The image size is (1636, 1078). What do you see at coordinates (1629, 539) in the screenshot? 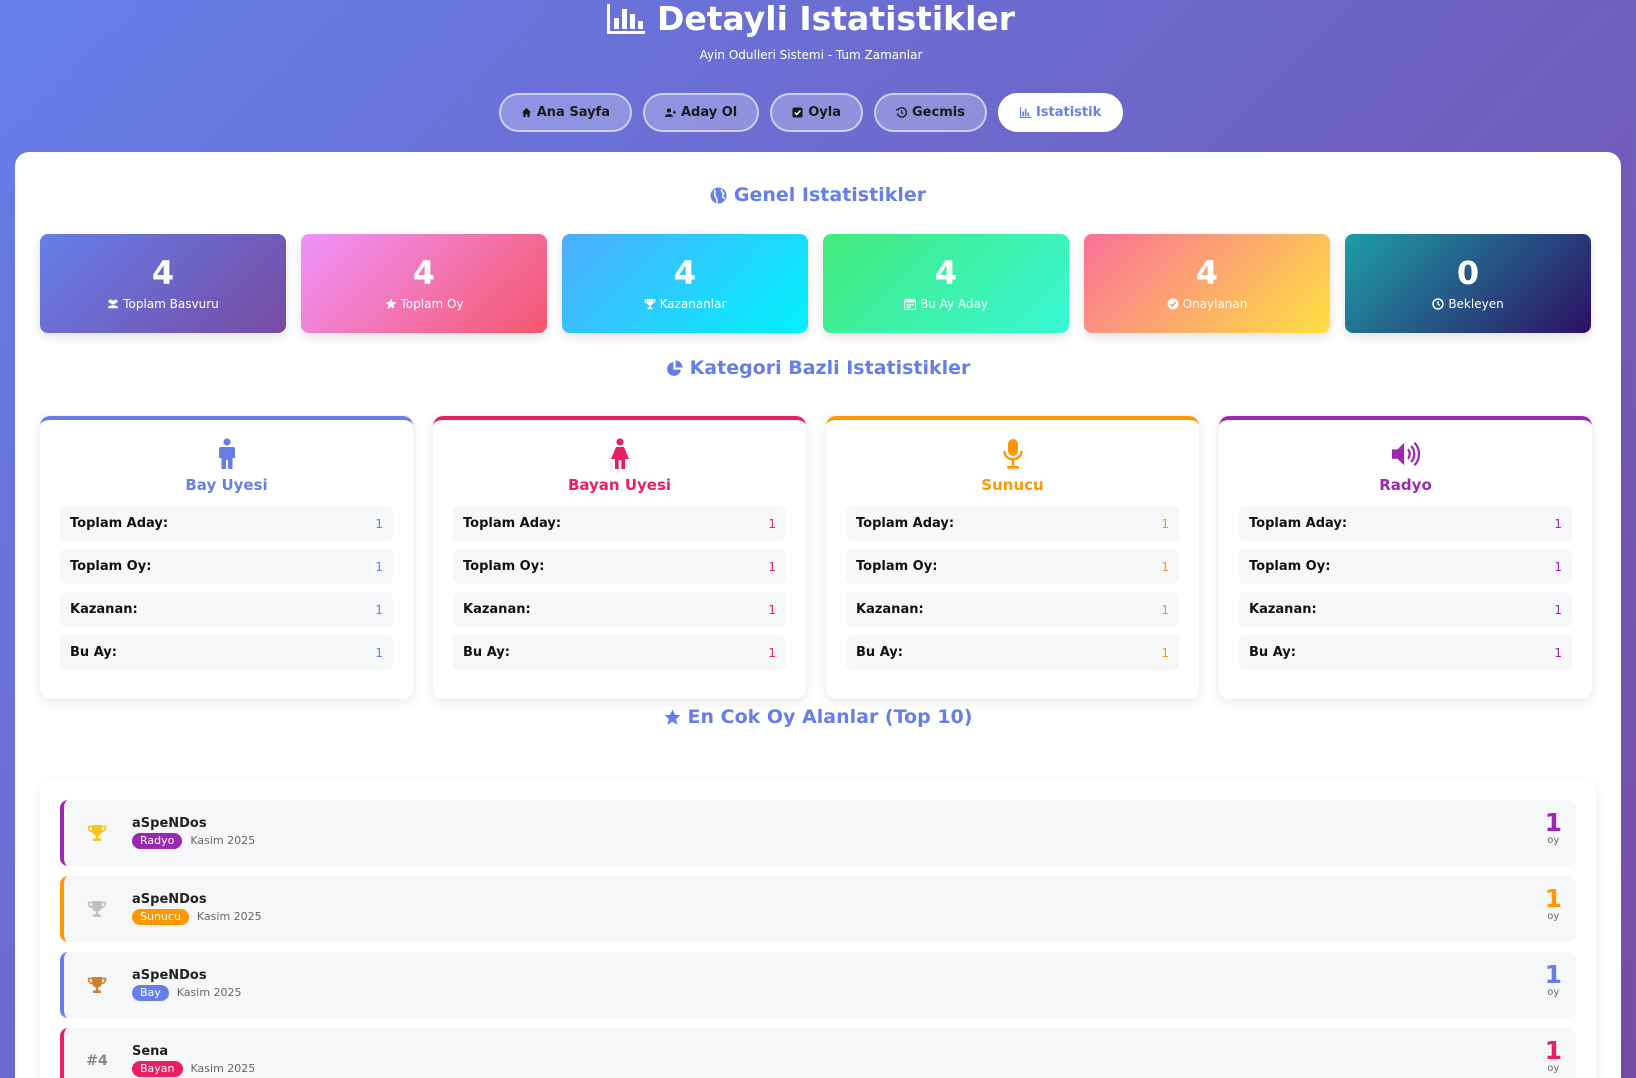
I see `page-scrollbar` at bounding box center [1629, 539].